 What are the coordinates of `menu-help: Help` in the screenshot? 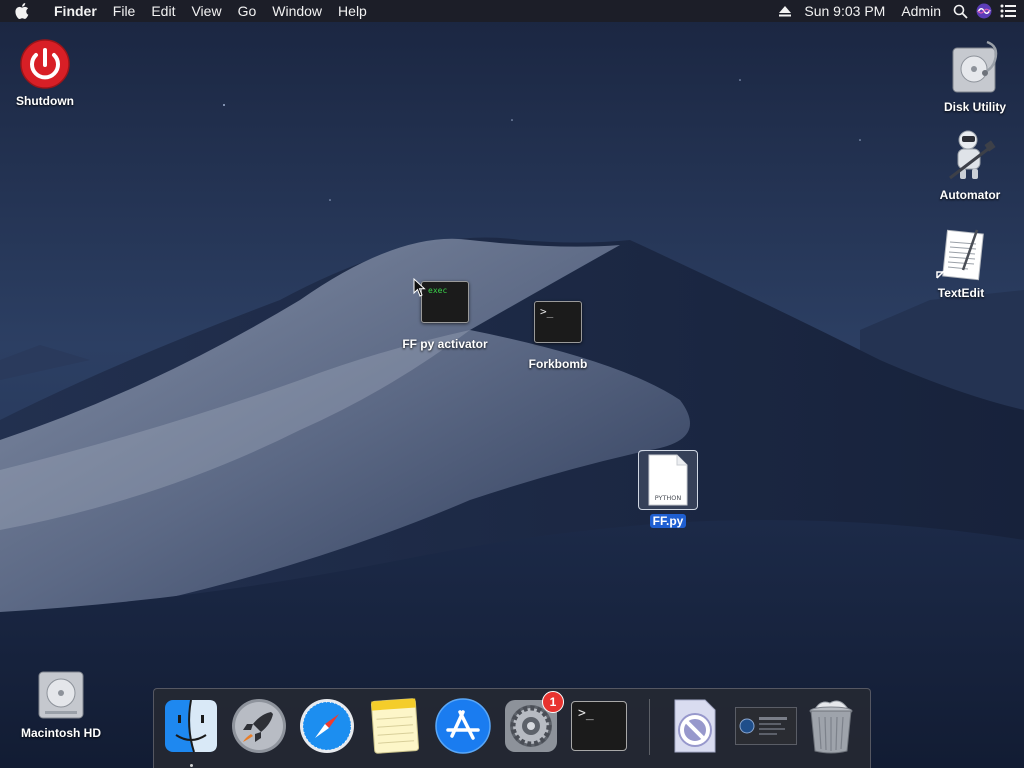 It's located at (352, 11).